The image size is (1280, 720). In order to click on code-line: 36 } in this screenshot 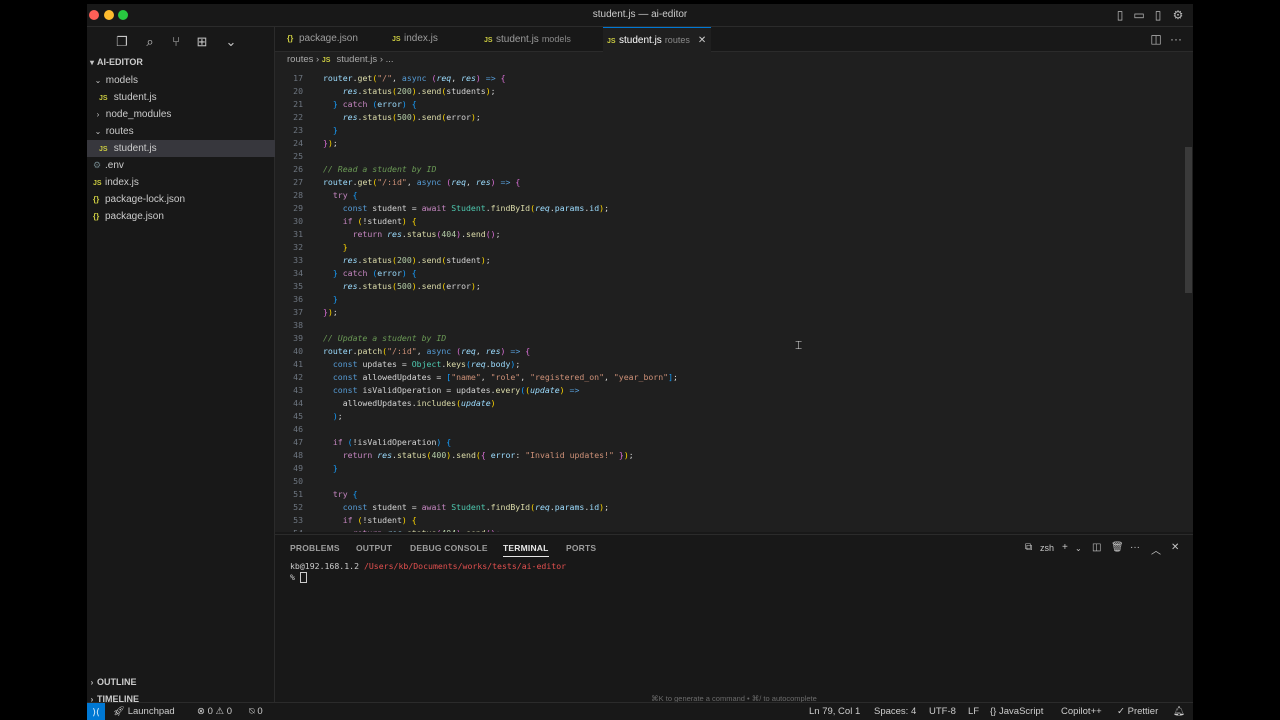, I will do `click(734, 299)`.